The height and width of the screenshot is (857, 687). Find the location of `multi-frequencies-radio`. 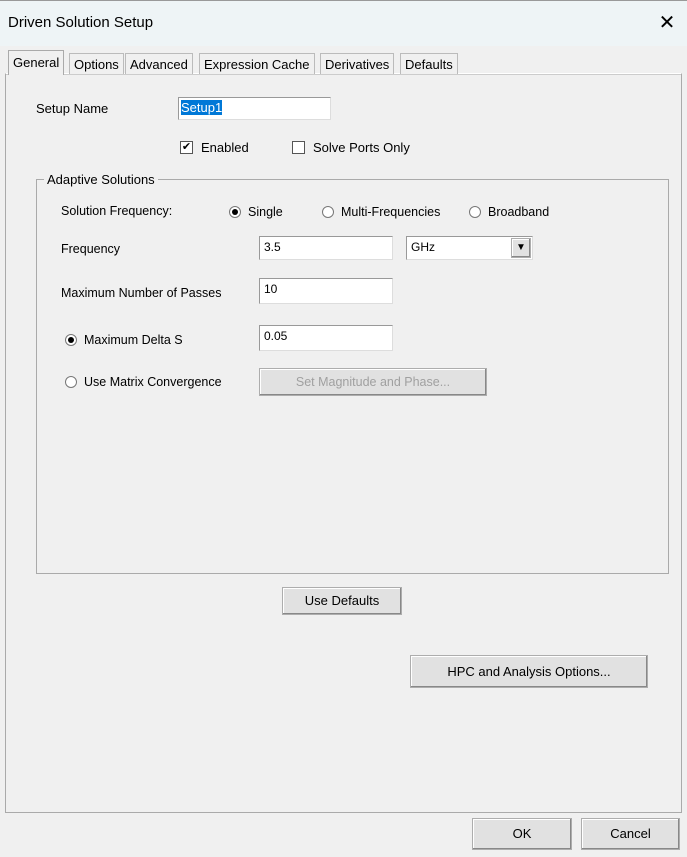

multi-frequencies-radio is located at coordinates (328, 212).